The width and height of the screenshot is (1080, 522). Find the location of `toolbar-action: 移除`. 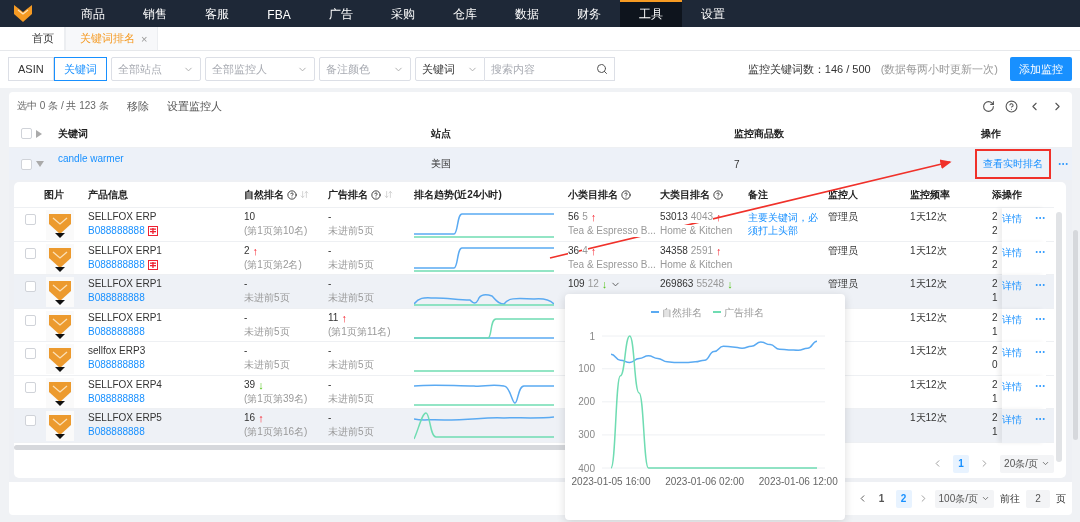

toolbar-action: 移除 is located at coordinates (137, 106).